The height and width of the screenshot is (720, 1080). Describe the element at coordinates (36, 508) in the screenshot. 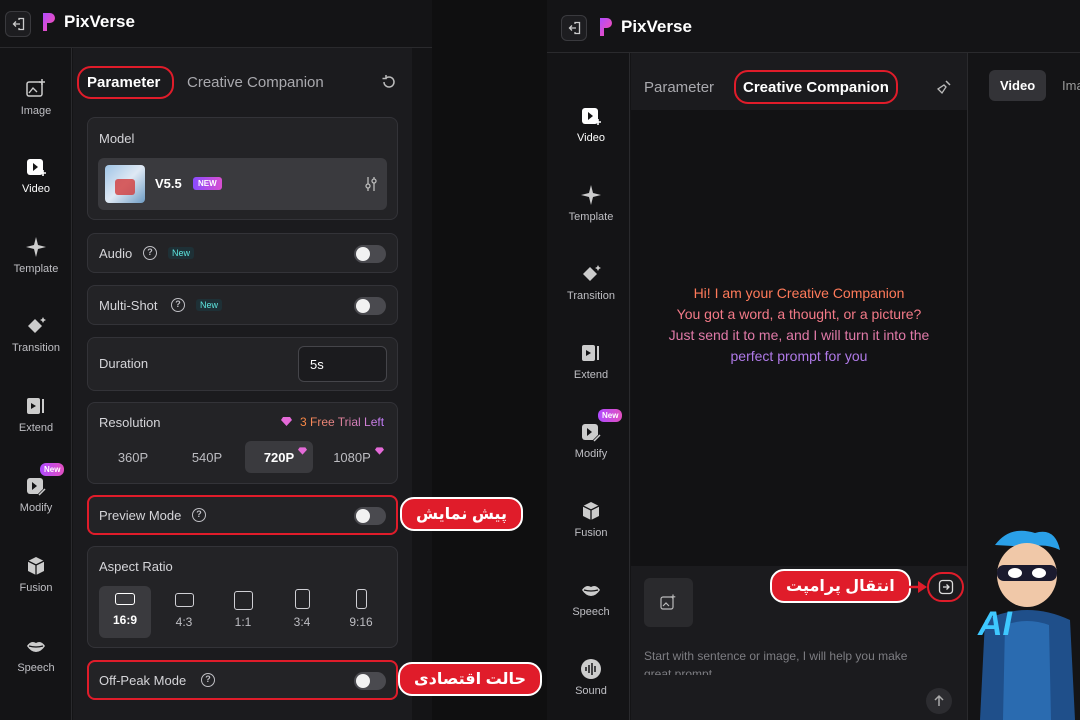

I see `nav-label: Modify` at that location.